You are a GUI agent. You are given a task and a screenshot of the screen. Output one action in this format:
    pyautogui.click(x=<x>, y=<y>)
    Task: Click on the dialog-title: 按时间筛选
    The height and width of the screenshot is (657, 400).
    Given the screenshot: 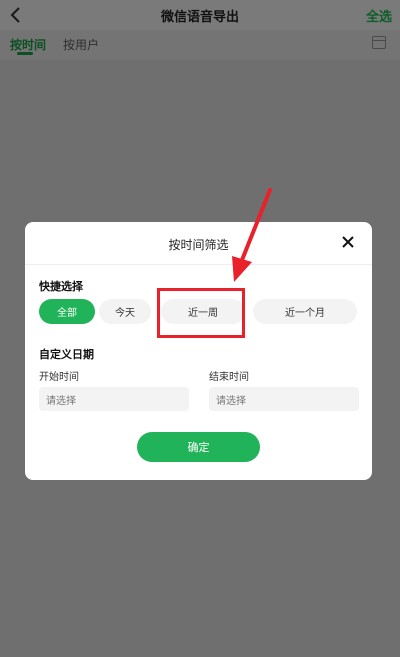 What is the action you would take?
    pyautogui.click(x=198, y=245)
    